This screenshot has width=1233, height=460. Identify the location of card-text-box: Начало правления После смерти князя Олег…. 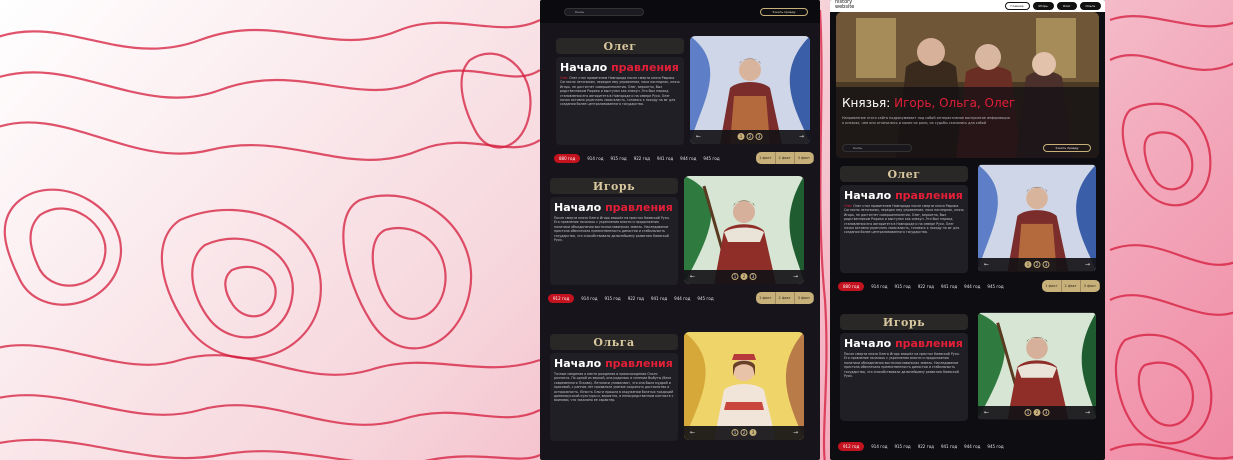
(614, 241).